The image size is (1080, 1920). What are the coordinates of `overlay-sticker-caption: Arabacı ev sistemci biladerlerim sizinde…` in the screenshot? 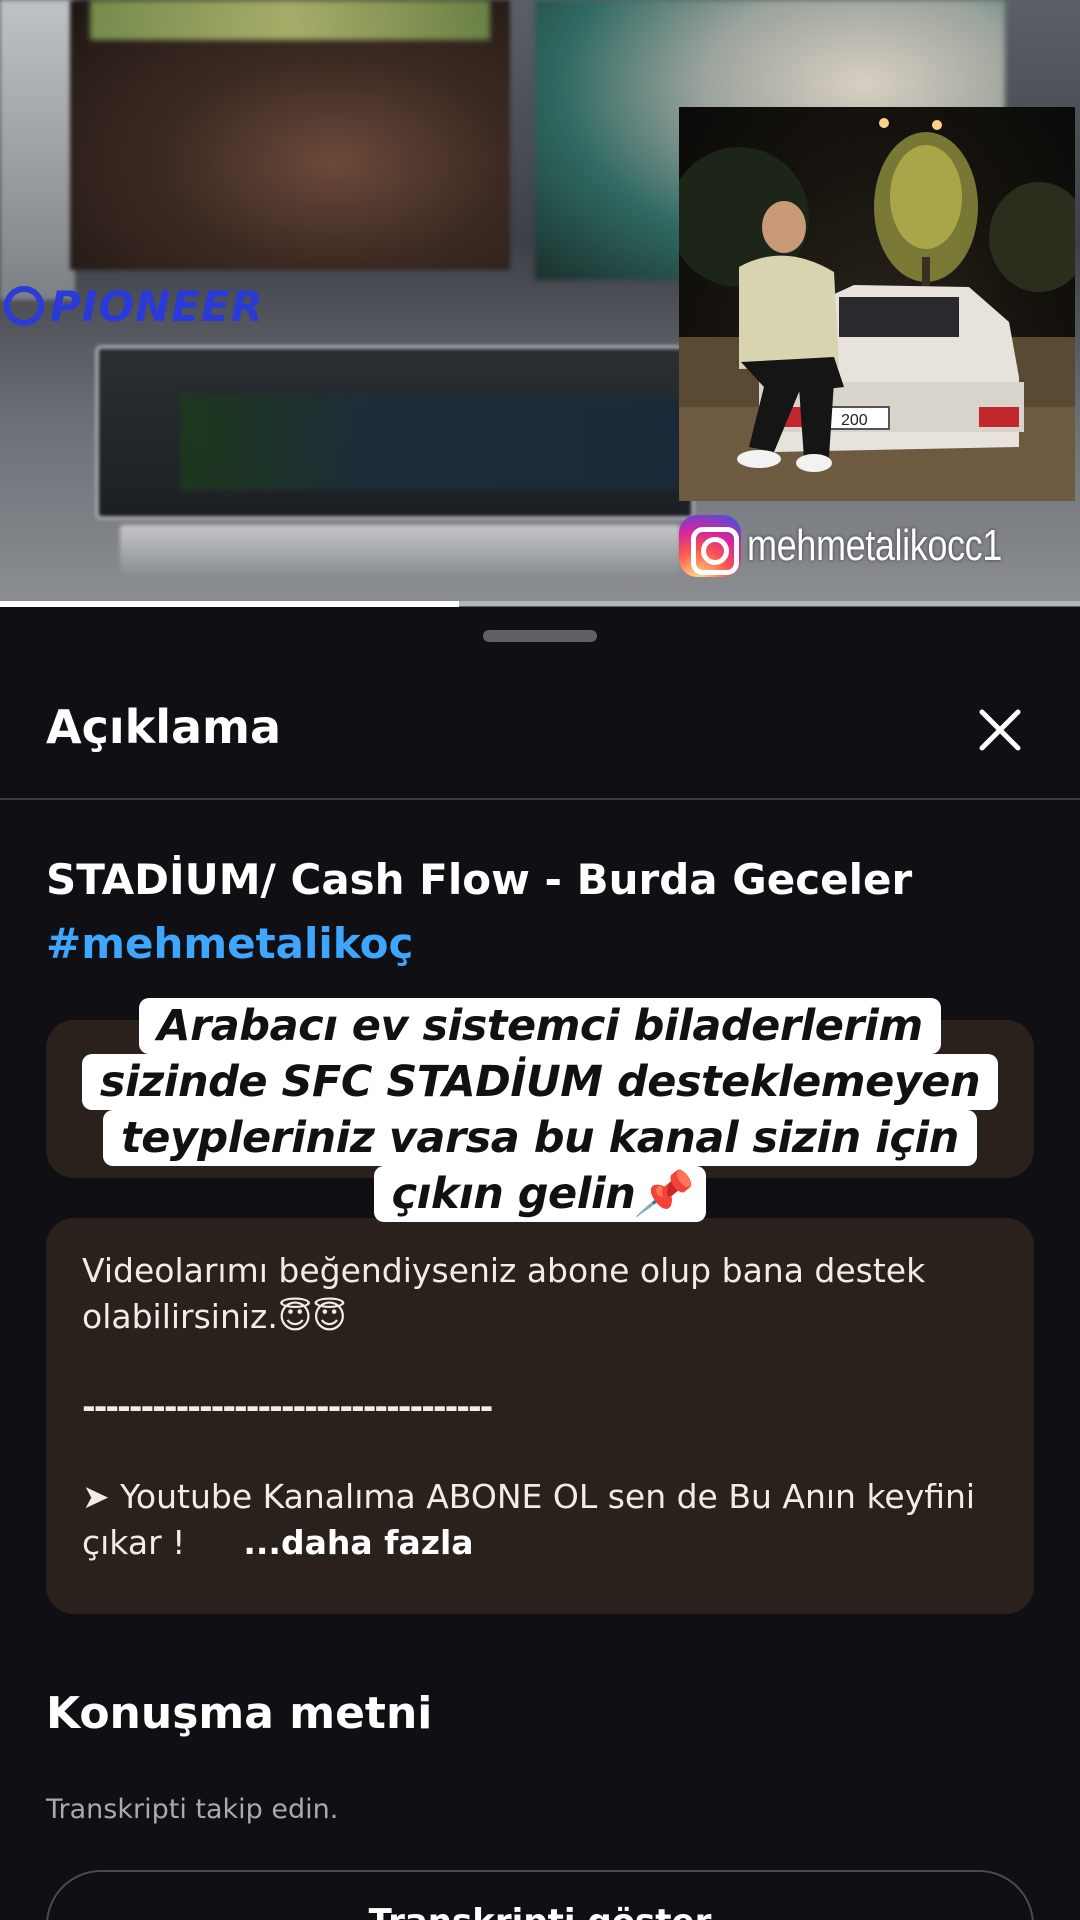 It's located at (540, 1110).